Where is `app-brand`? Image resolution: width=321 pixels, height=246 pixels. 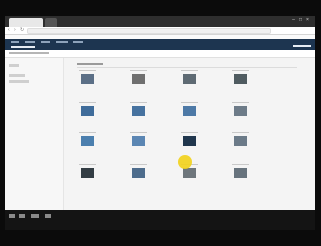
app-brand is located at coordinates (23, 46).